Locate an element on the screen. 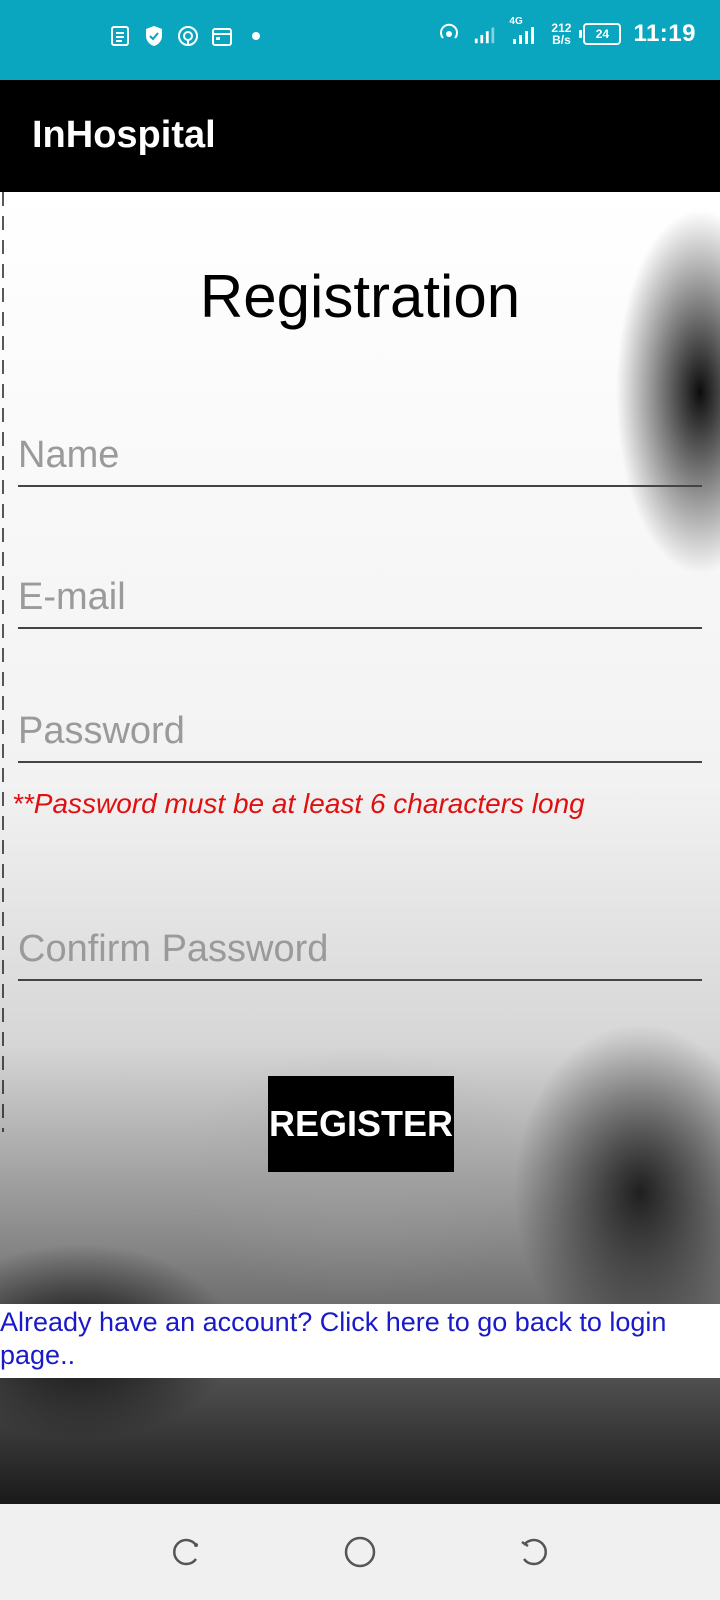 This screenshot has height=1600, width=720. decorative-edge is located at coordinates (3, 662).